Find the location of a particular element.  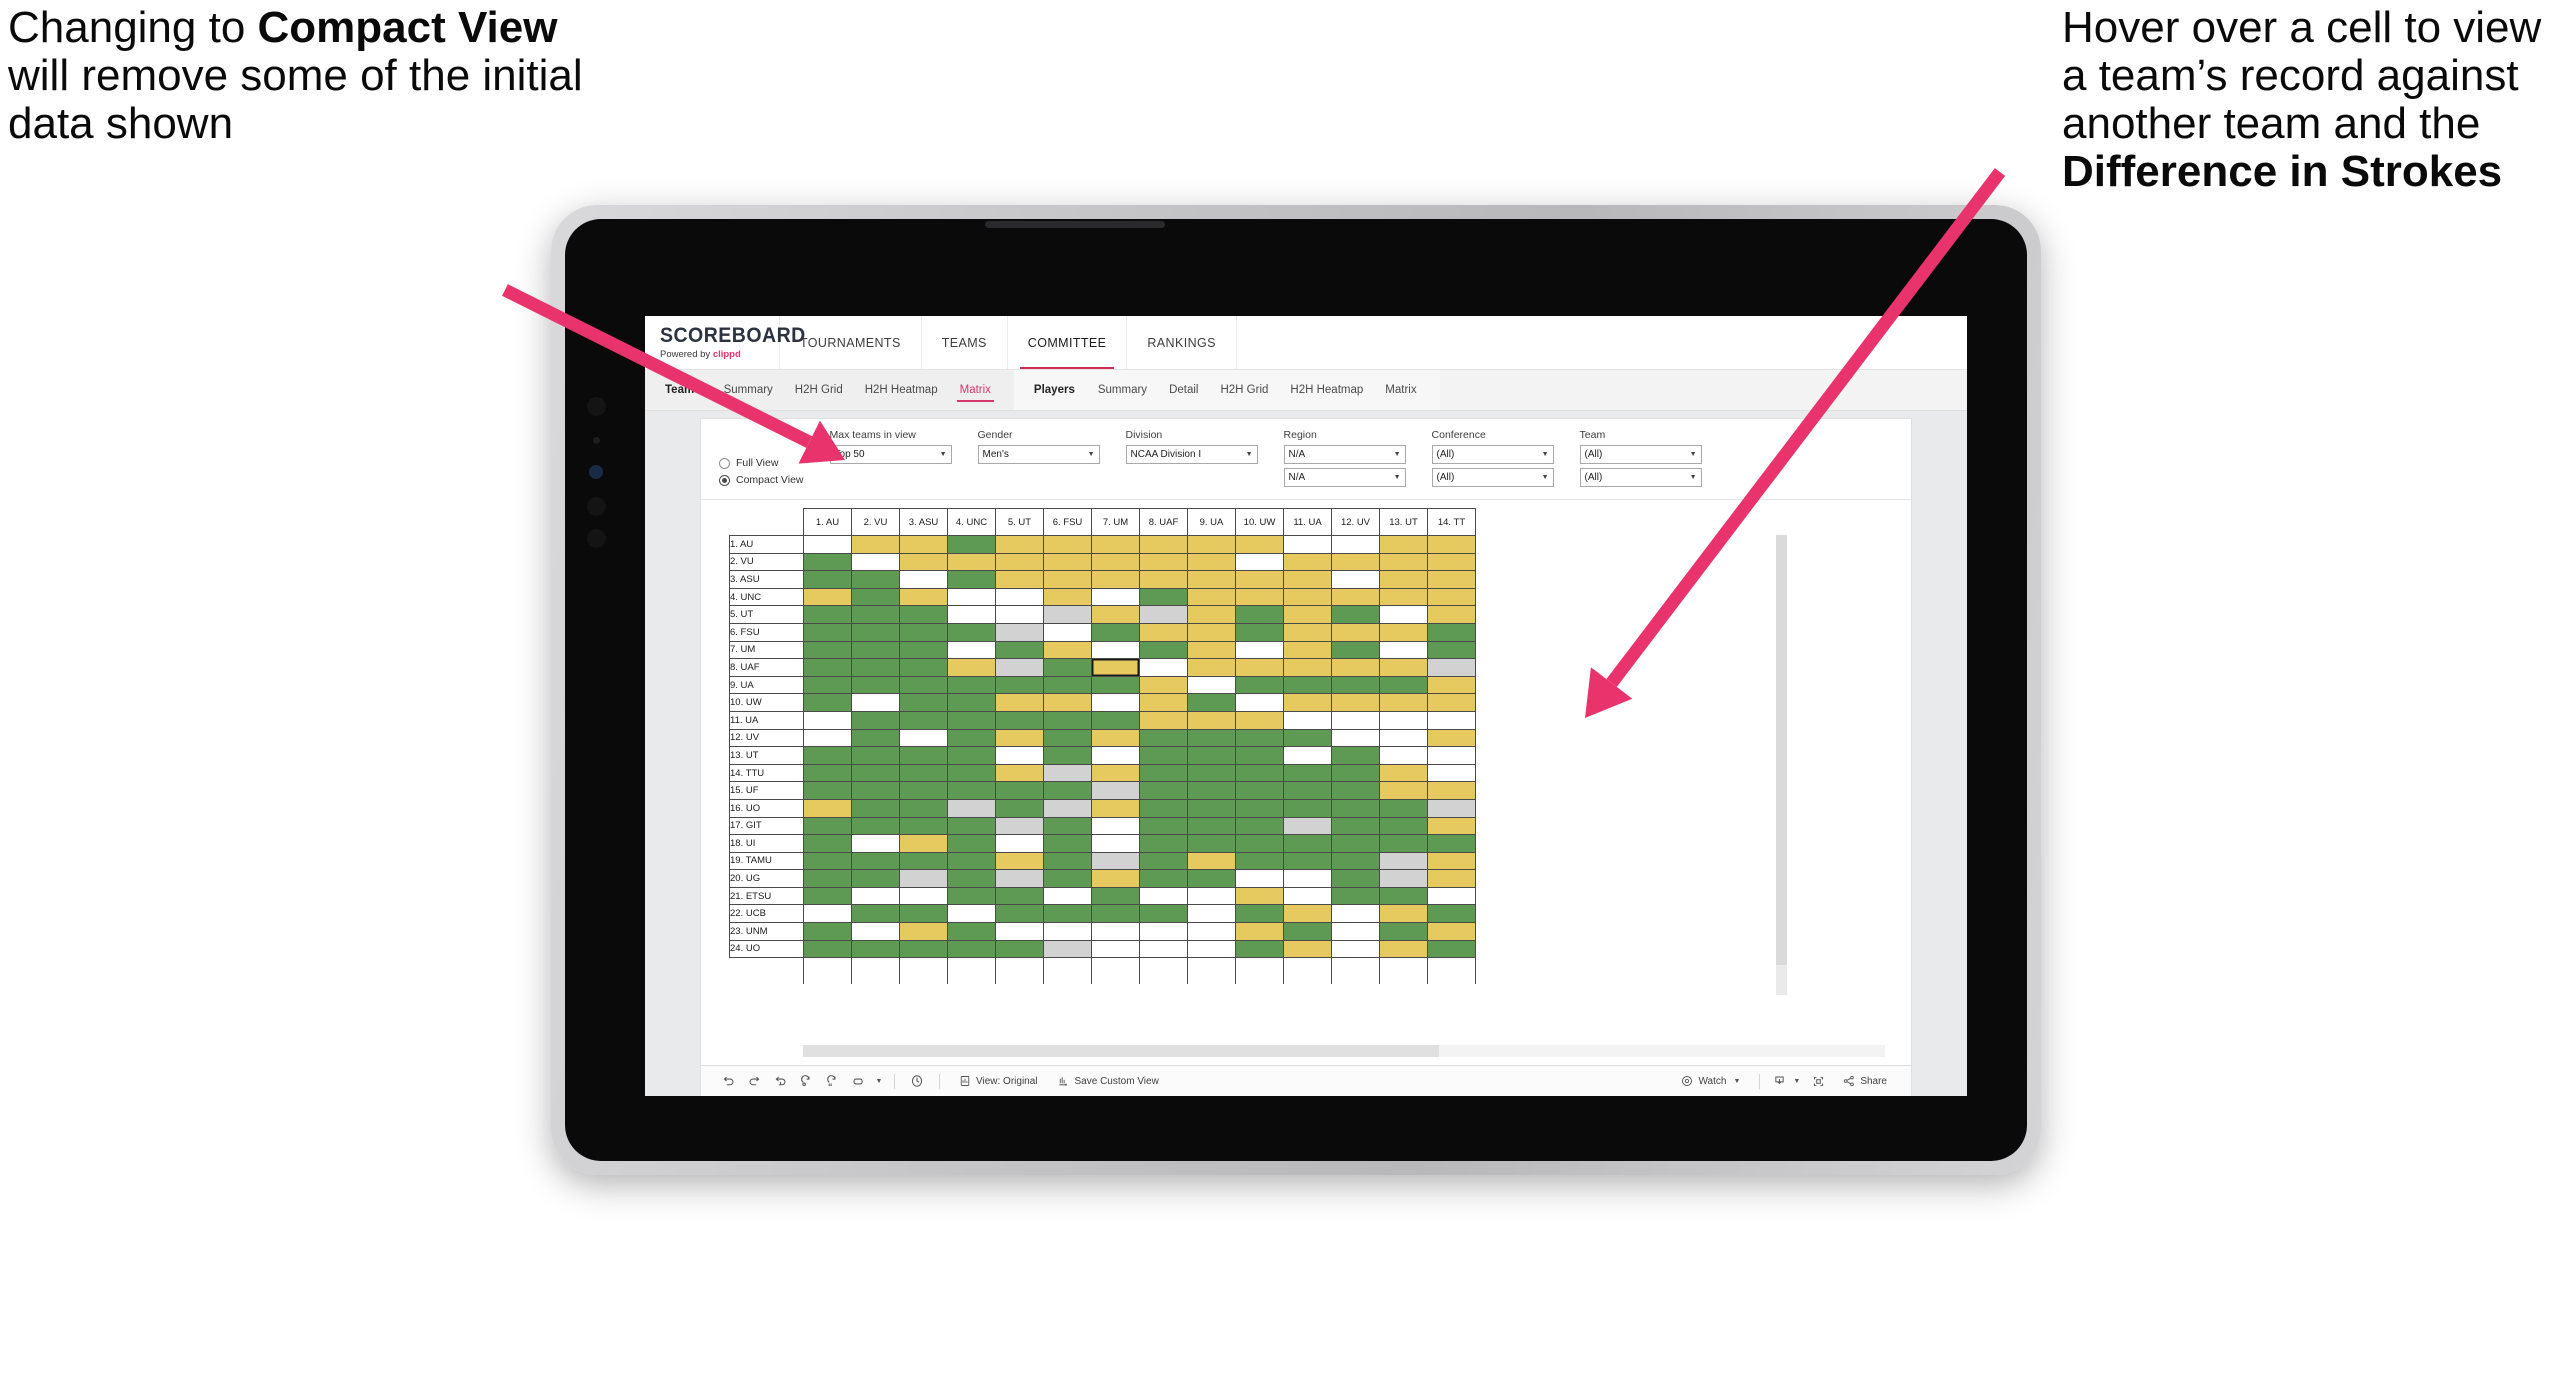

filter-division-select: NCAA Division I ▼ is located at coordinates (1191, 454).